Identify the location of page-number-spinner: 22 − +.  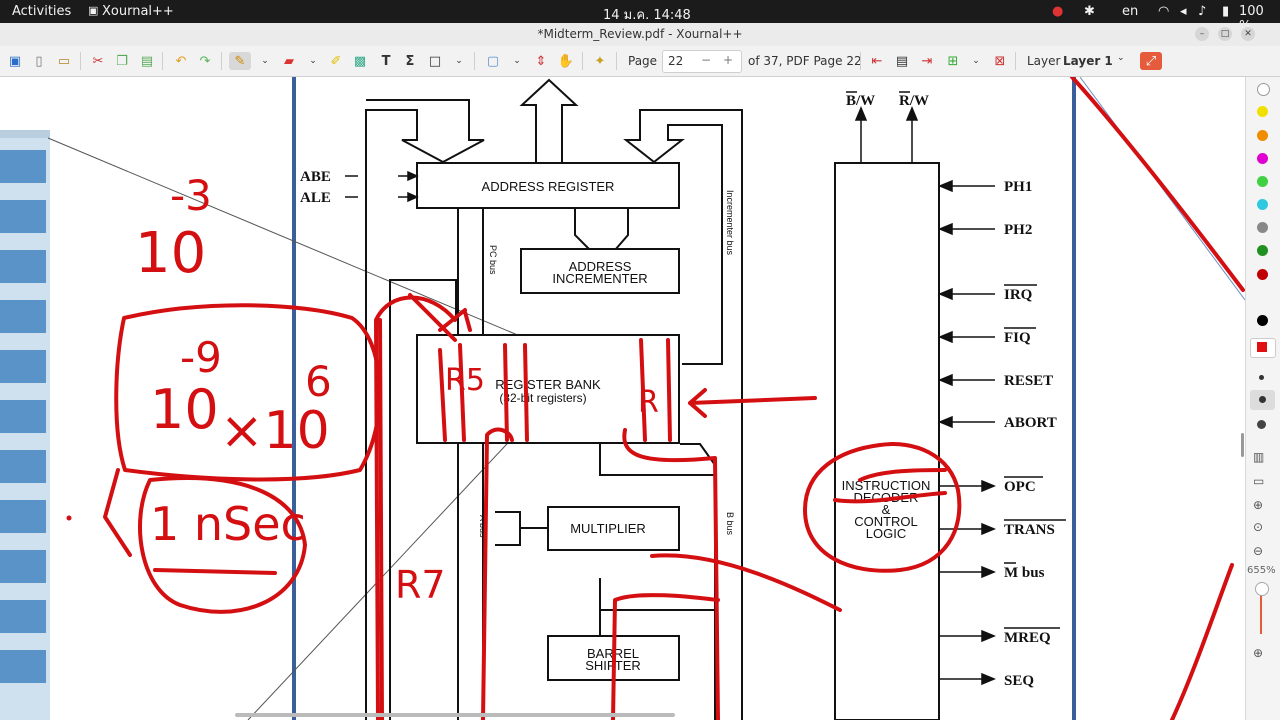
(702, 61).